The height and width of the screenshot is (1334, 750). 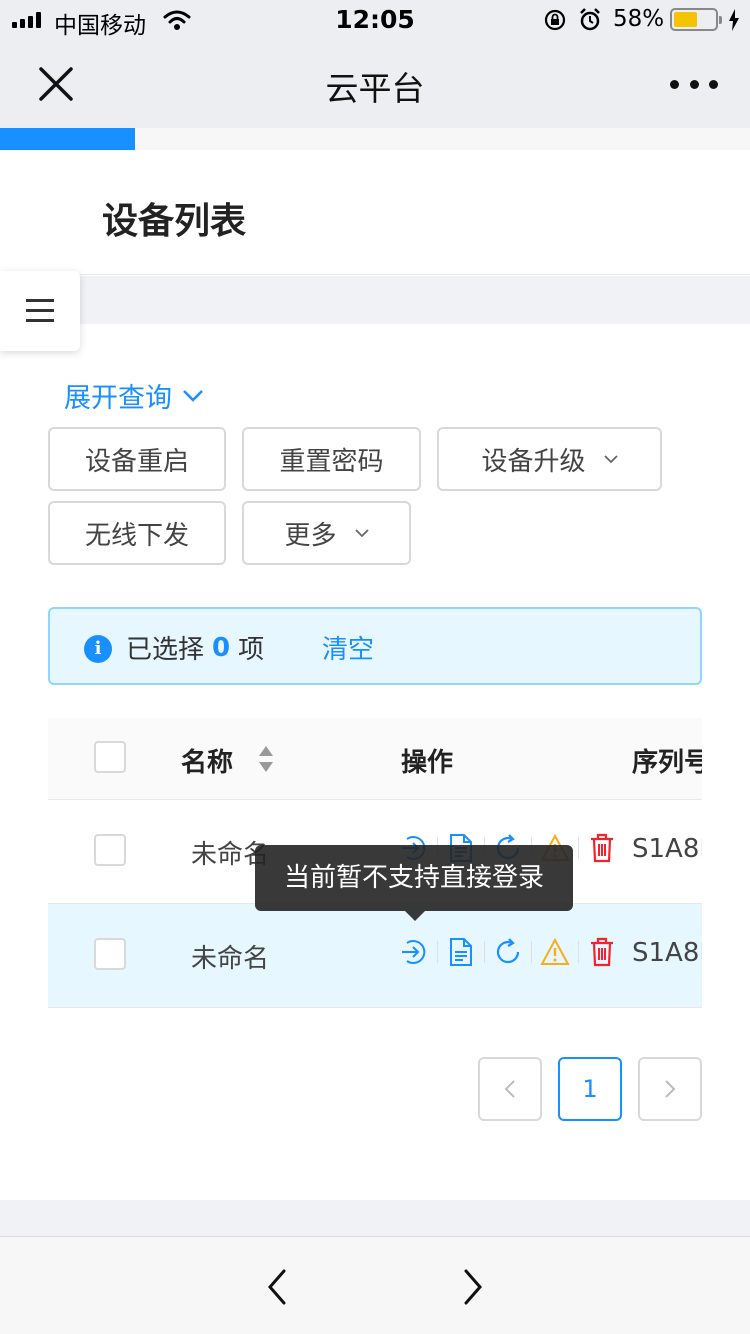 What do you see at coordinates (348, 647) in the screenshot?
I see `clear-selection-link: 清空` at bounding box center [348, 647].